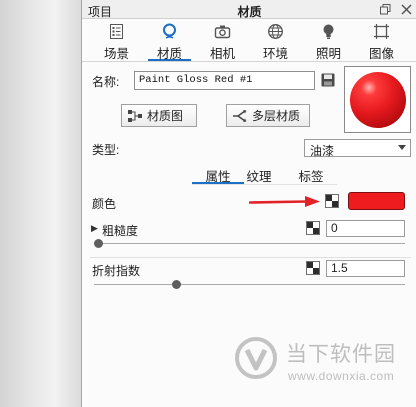  What do you see at coordinates (218, 183) in the screenshot?
I see `active-subtab-underline` at bounding box center [218, 183].